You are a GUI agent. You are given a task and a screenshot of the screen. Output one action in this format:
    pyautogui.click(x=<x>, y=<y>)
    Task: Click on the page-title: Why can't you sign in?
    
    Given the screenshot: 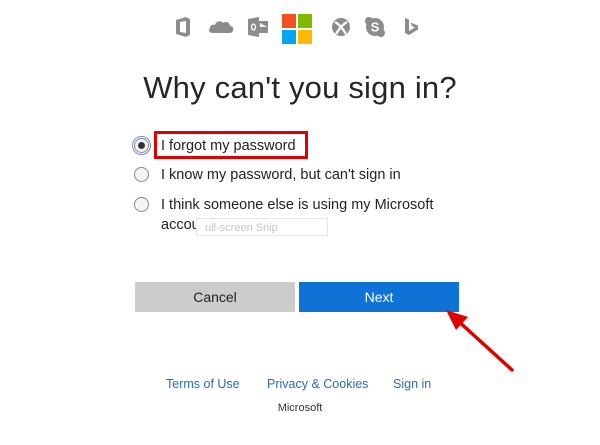 What is the action you would take?
    pyautogui.click(x=300, y=87)
    